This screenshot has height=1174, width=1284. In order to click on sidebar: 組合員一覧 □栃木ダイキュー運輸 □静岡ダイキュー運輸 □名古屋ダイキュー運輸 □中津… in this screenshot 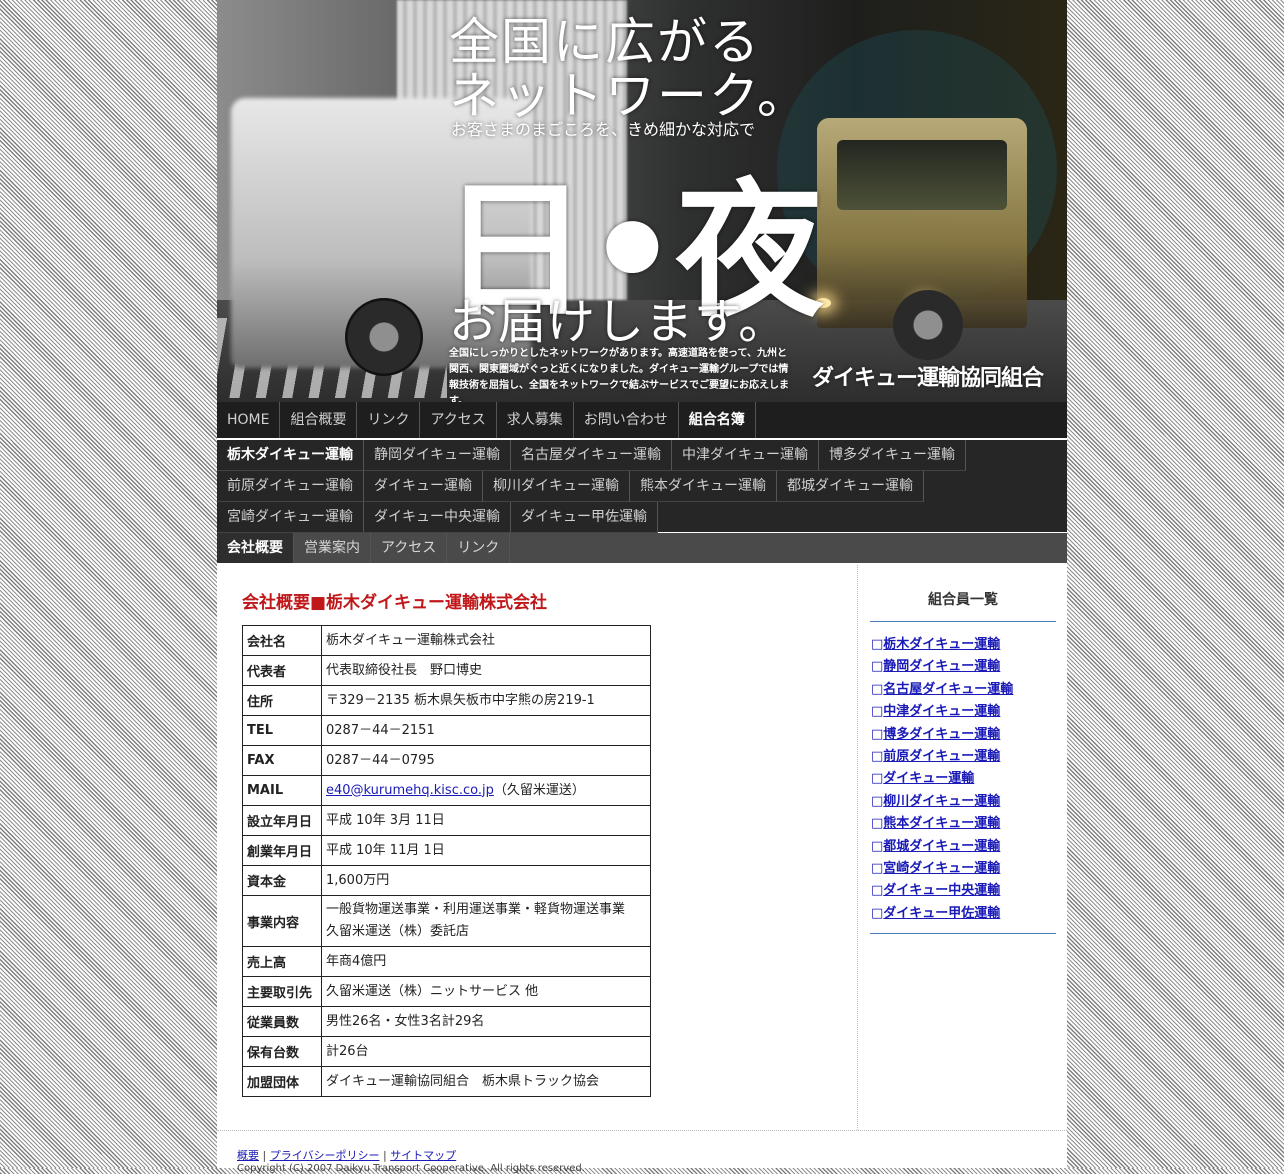, I will do `click(962, 847)`.